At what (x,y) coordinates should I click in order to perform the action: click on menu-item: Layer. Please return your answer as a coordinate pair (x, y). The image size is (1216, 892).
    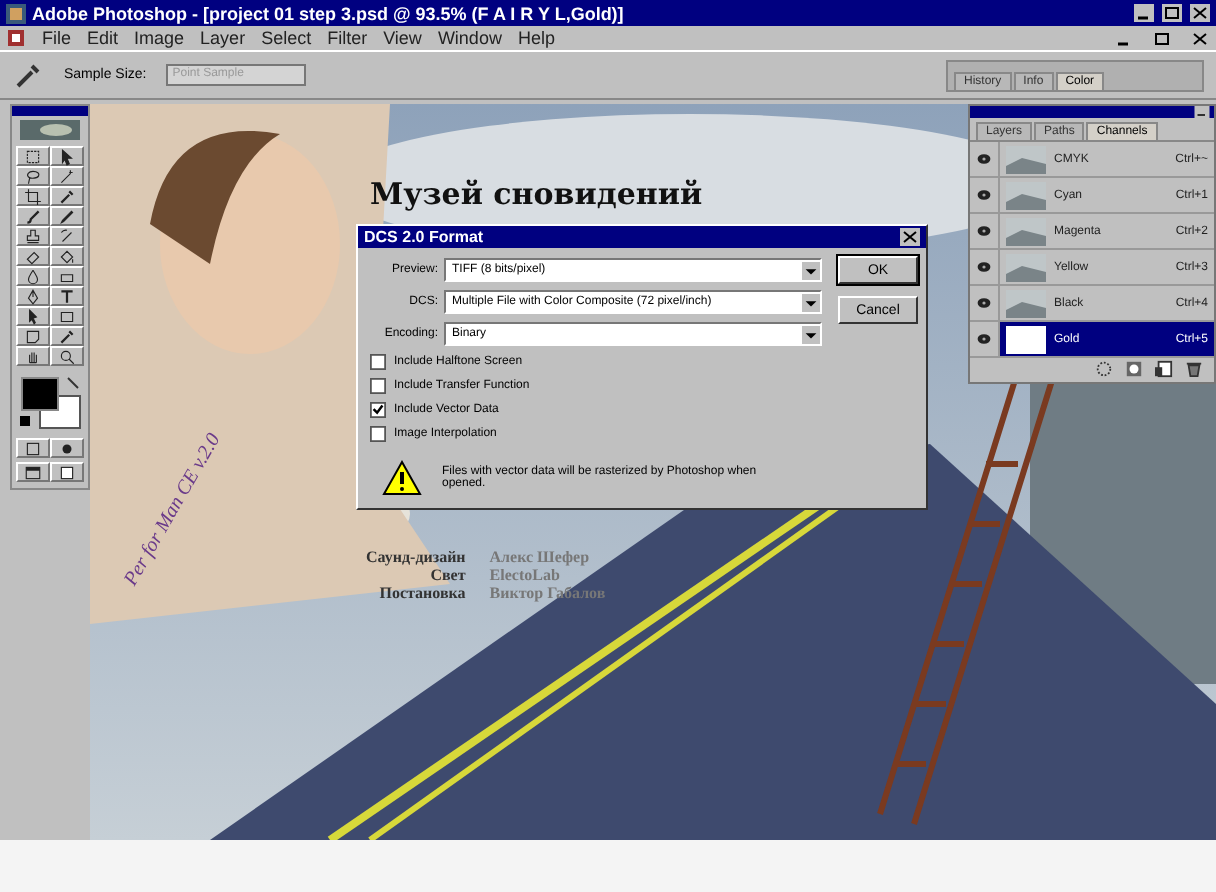
    Looking at the image, I should click on (223, 38).